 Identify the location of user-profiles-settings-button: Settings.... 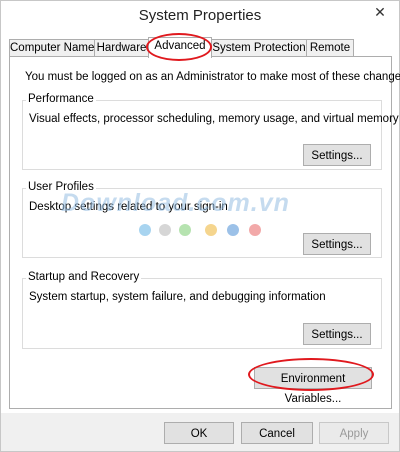
(337, 244).